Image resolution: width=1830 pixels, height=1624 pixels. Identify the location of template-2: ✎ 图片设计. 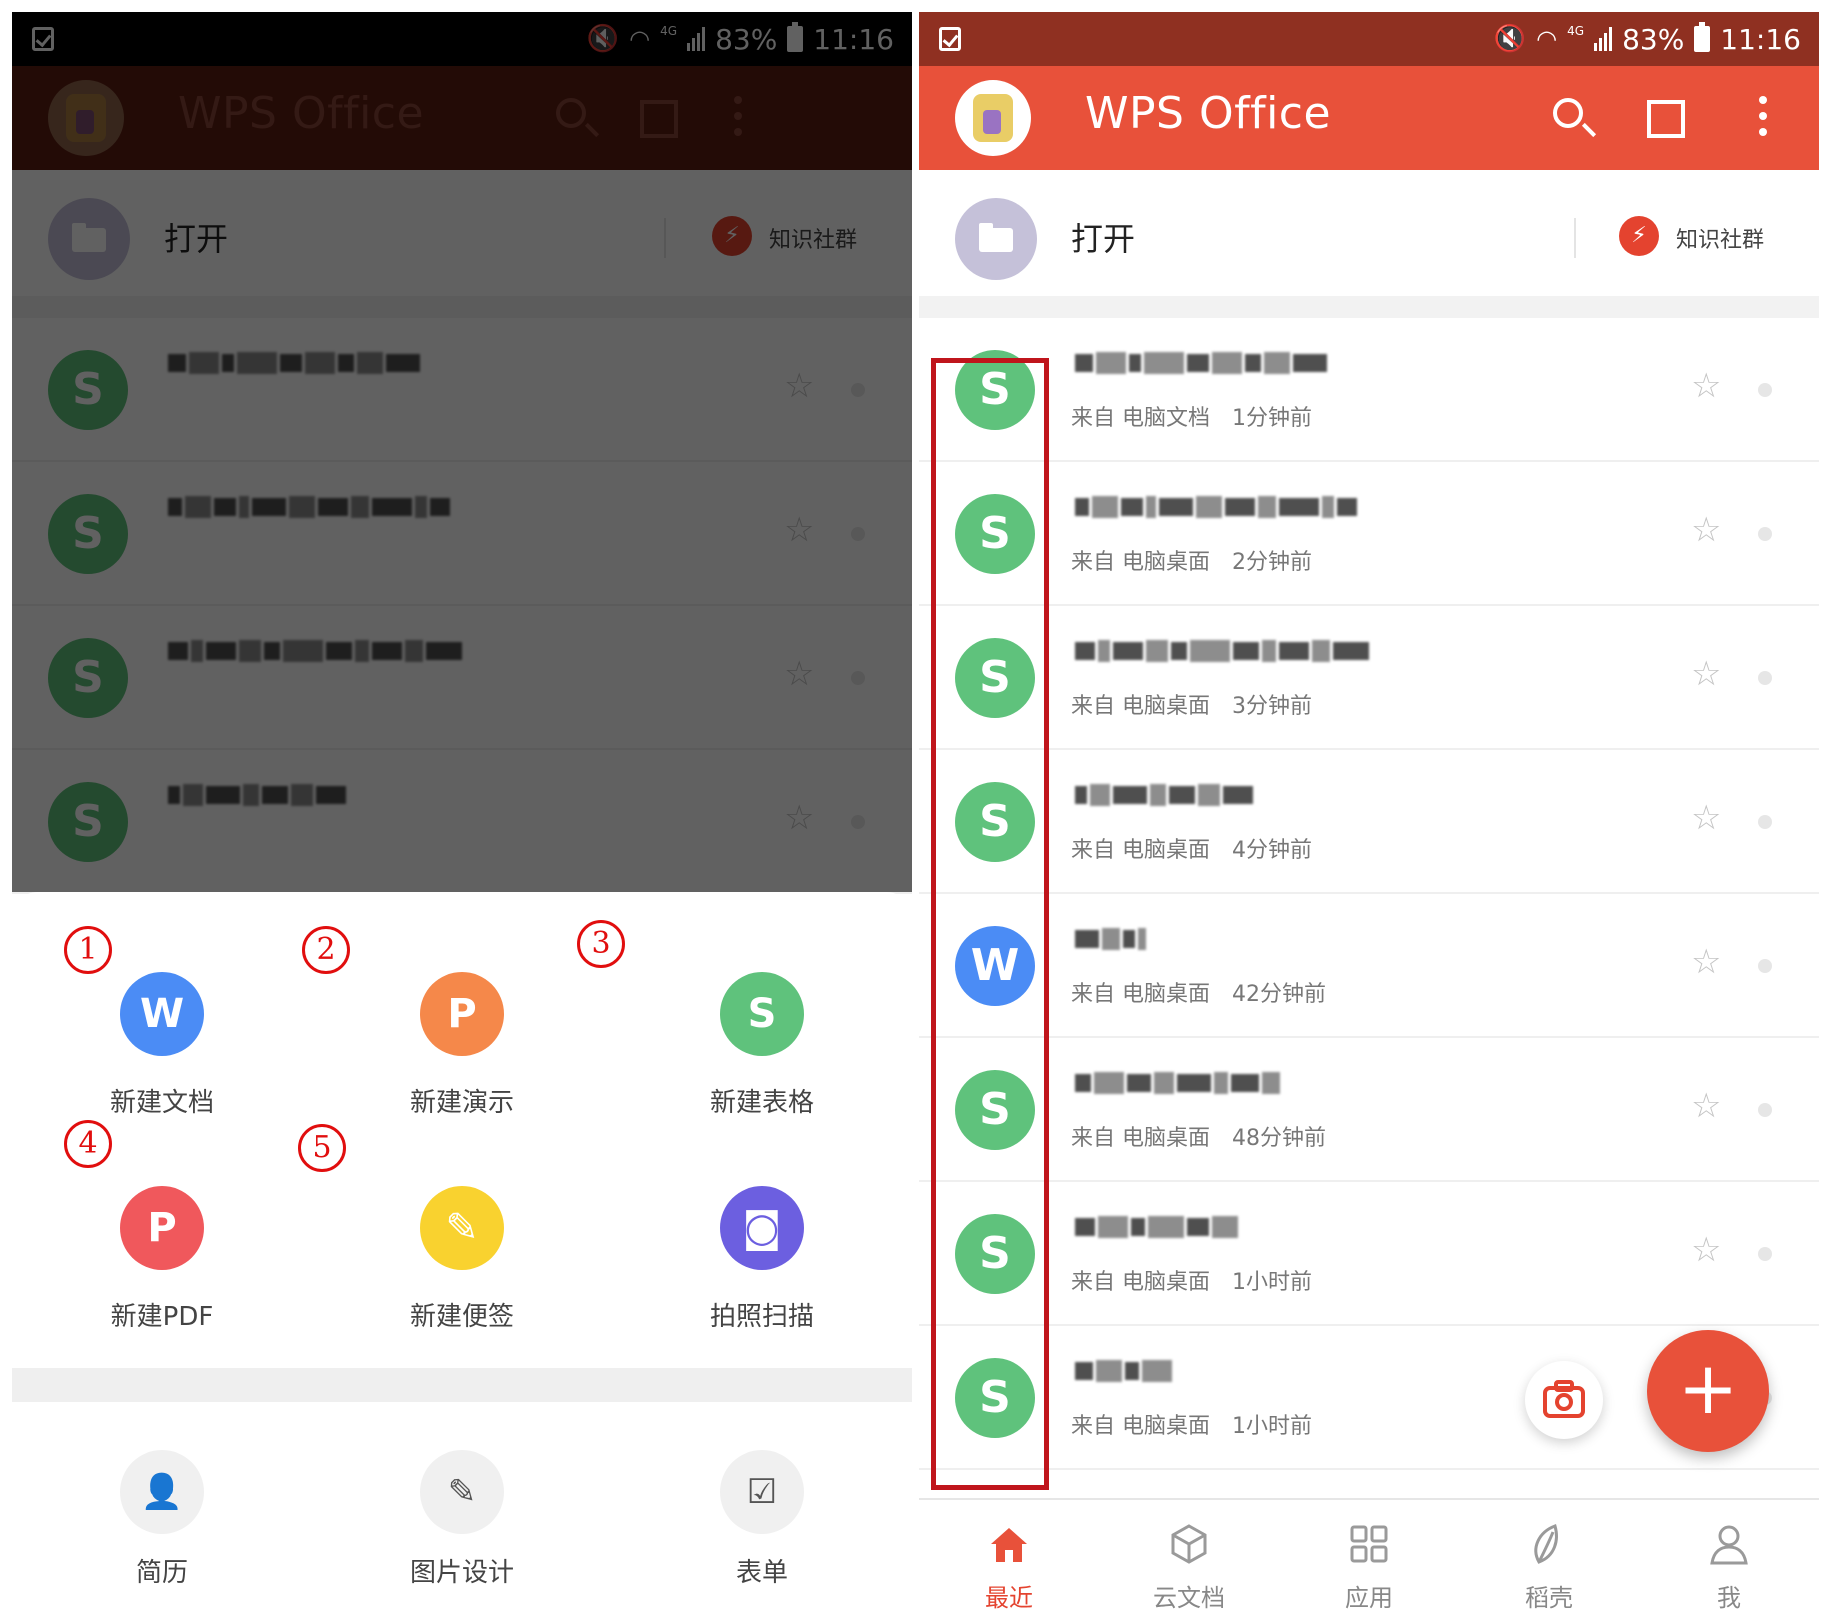
(462, 1510).